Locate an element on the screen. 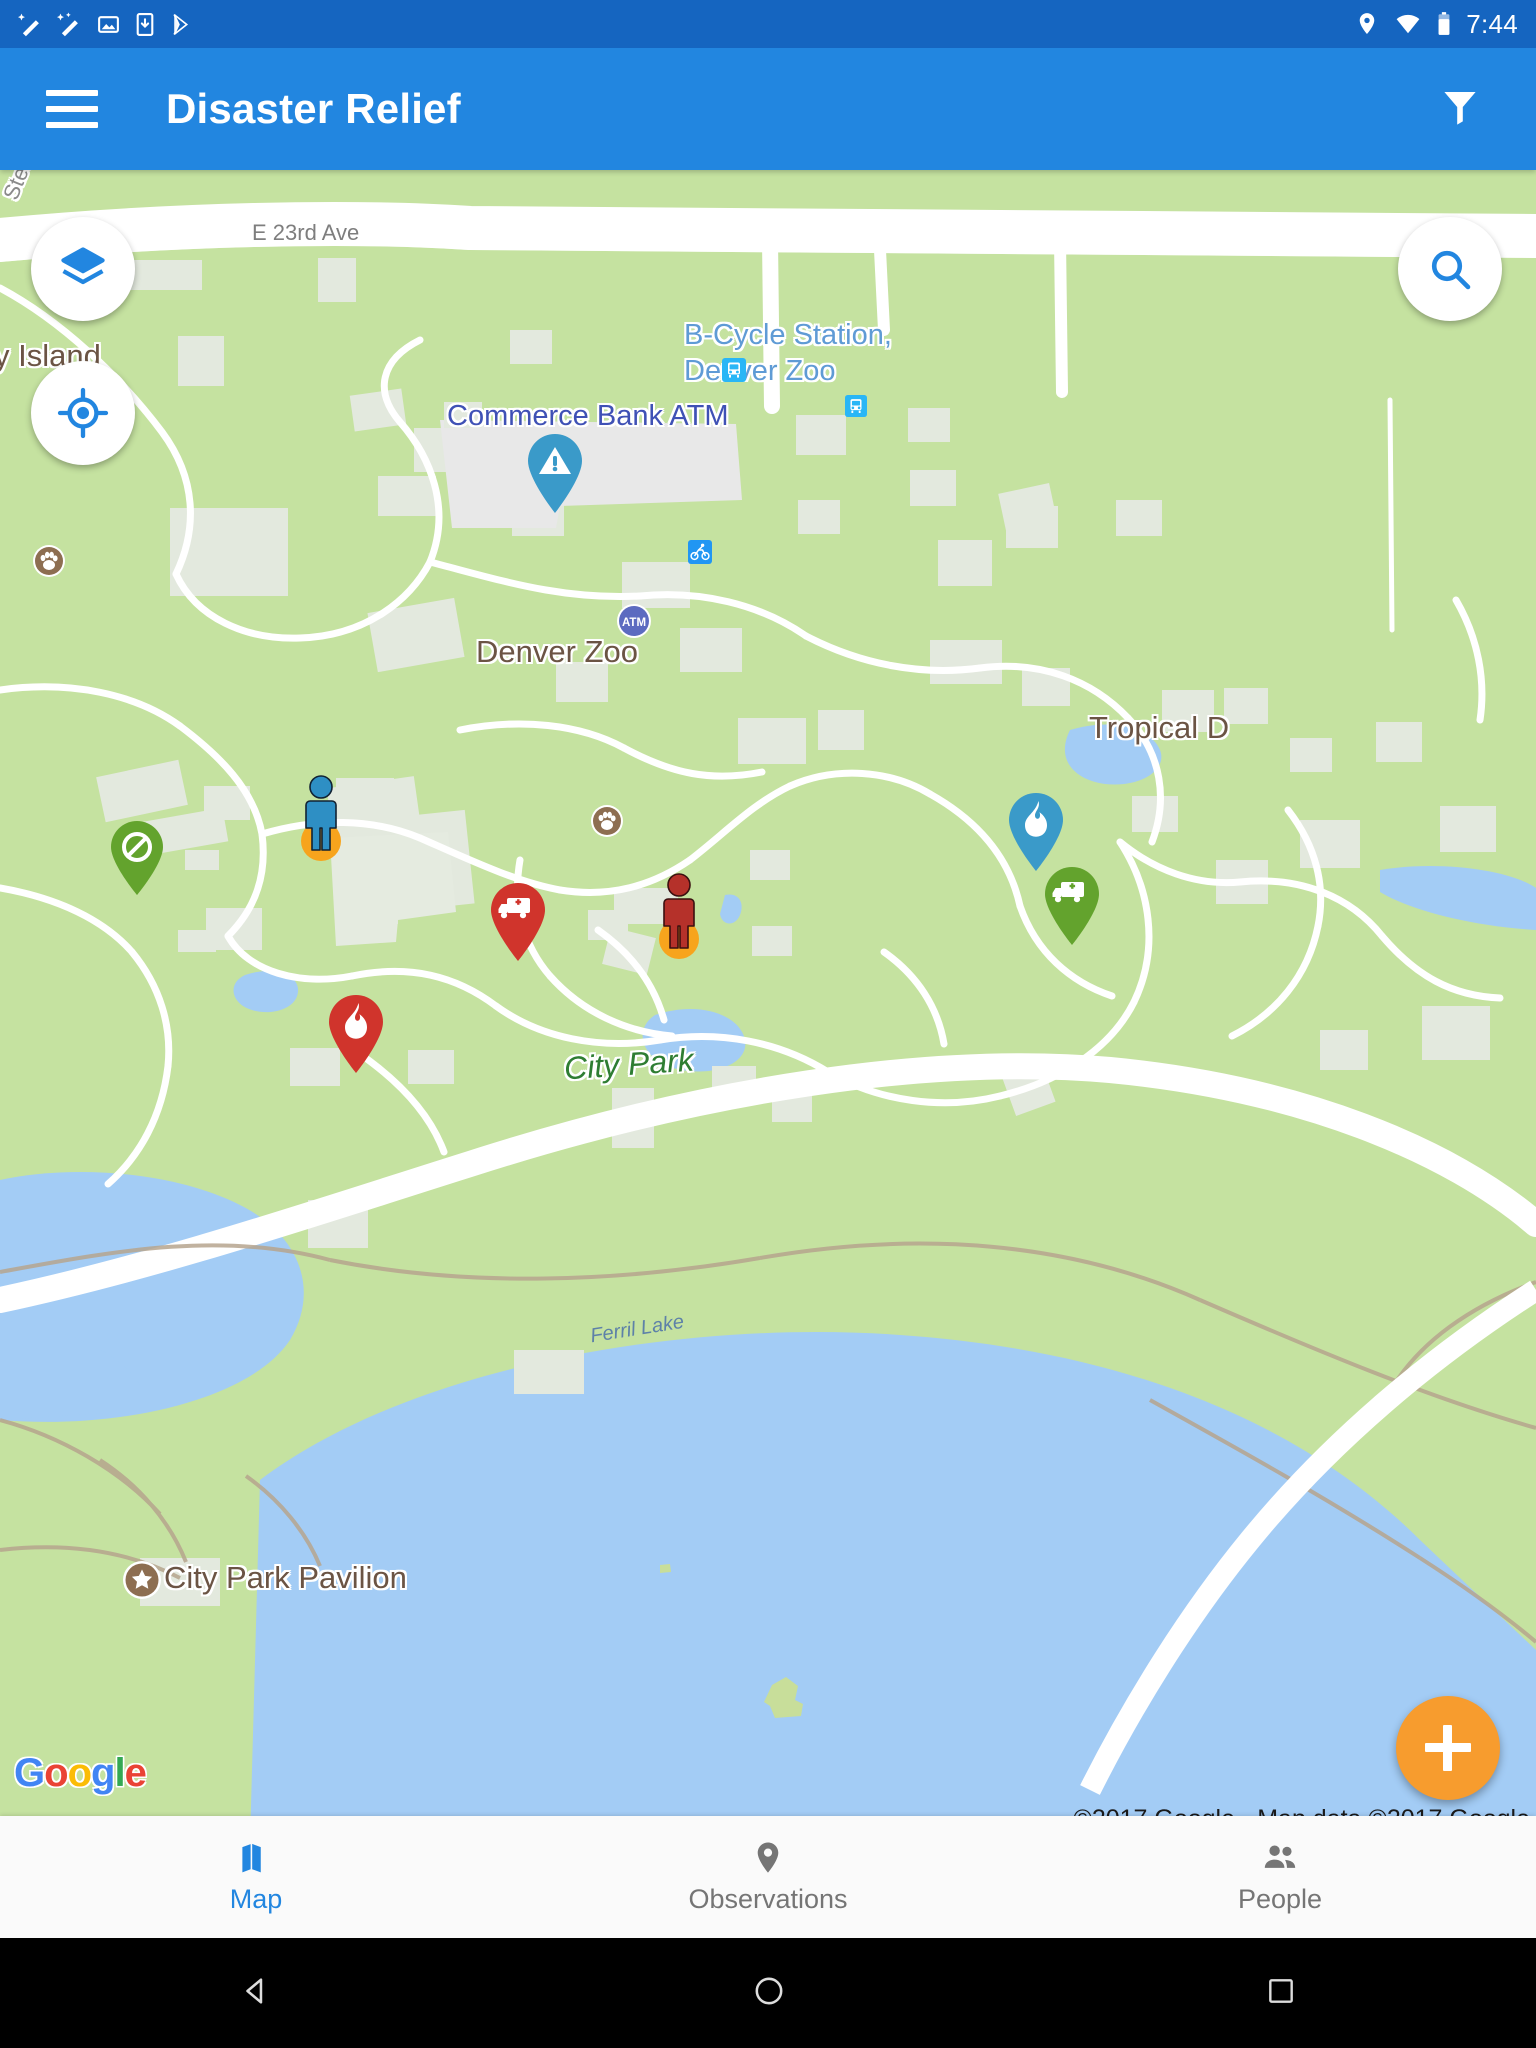 This screenshot has height=2048, width=1536. page-title: Disaster Relief is located at coordinates (313, 108).